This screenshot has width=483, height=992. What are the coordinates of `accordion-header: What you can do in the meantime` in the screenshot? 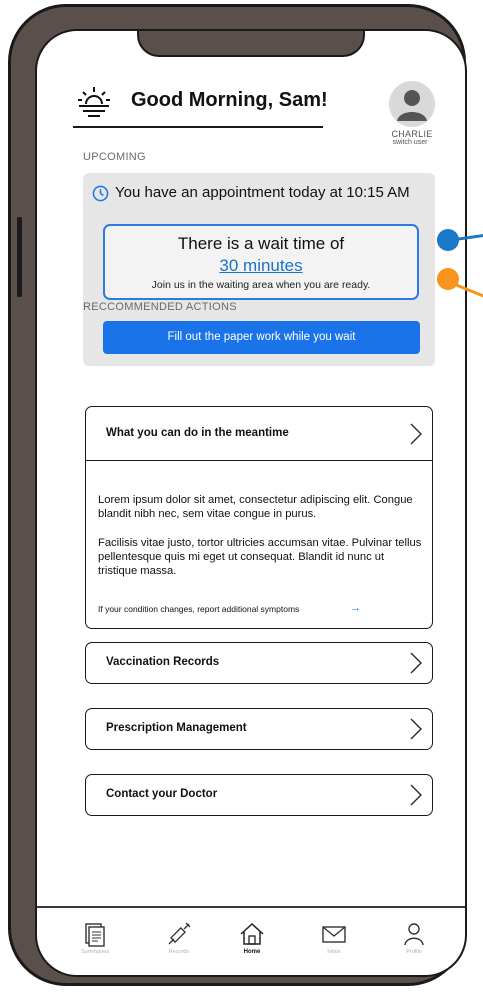 It's located at (259, 434).